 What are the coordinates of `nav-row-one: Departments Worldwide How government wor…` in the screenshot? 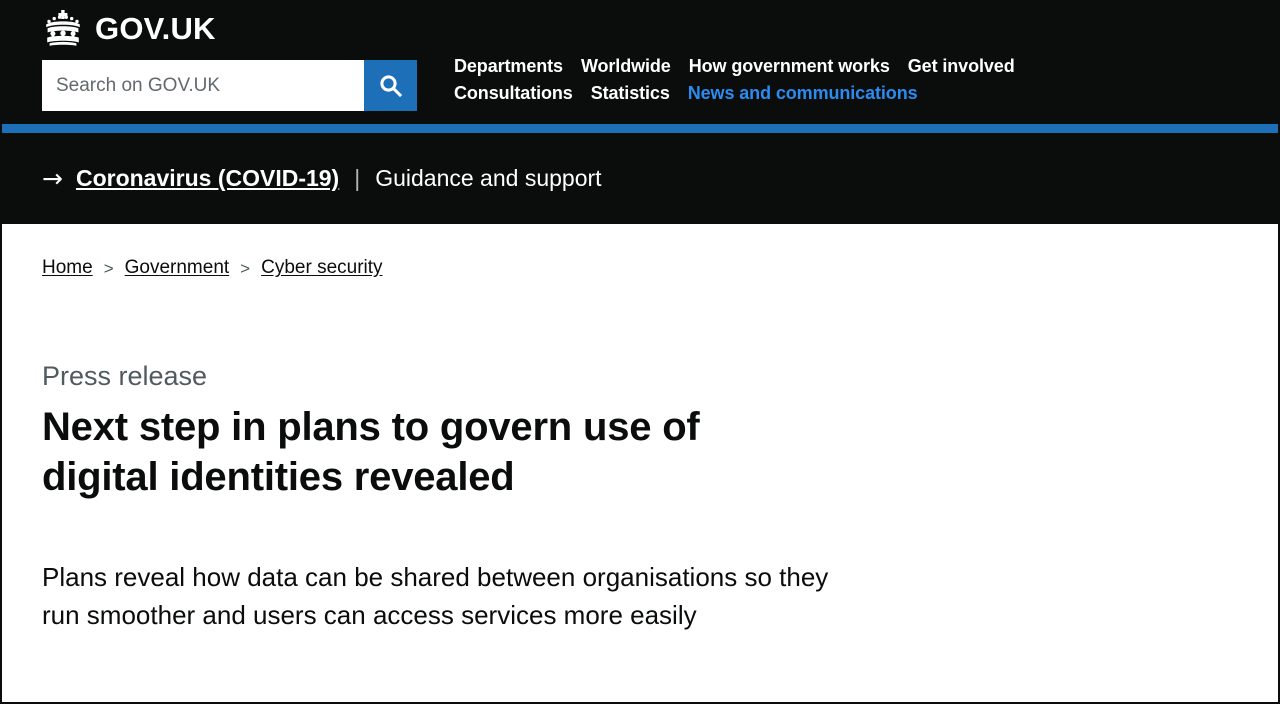 It's located at (804, 66).